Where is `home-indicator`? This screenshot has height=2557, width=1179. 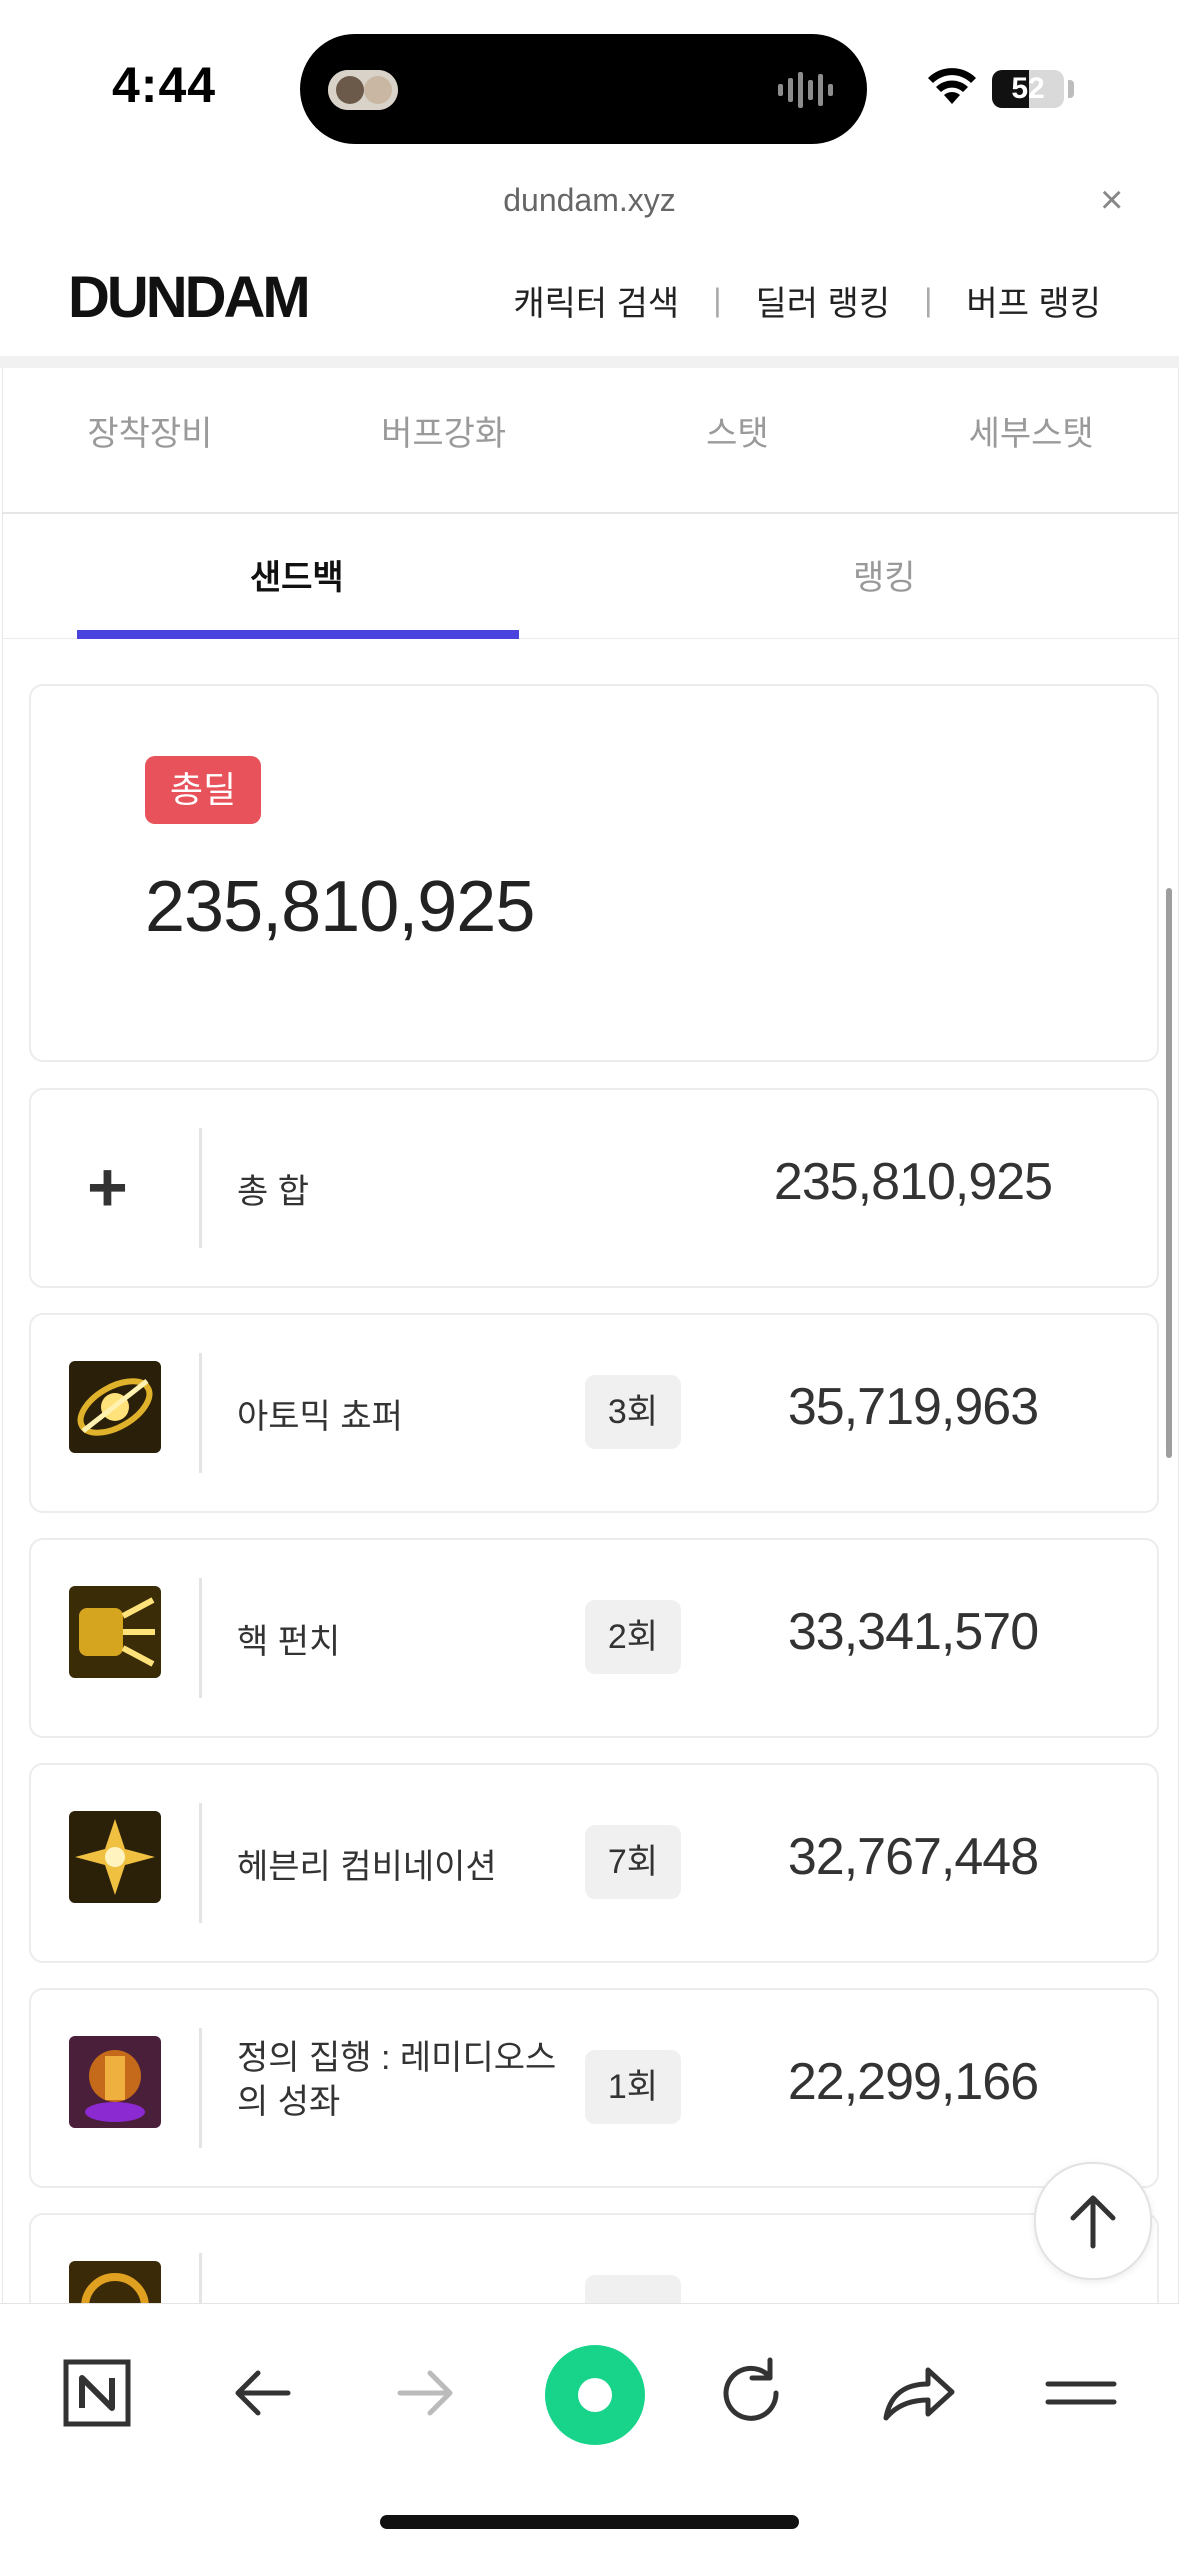 home-indicator is located at coordinates (589, 2522).